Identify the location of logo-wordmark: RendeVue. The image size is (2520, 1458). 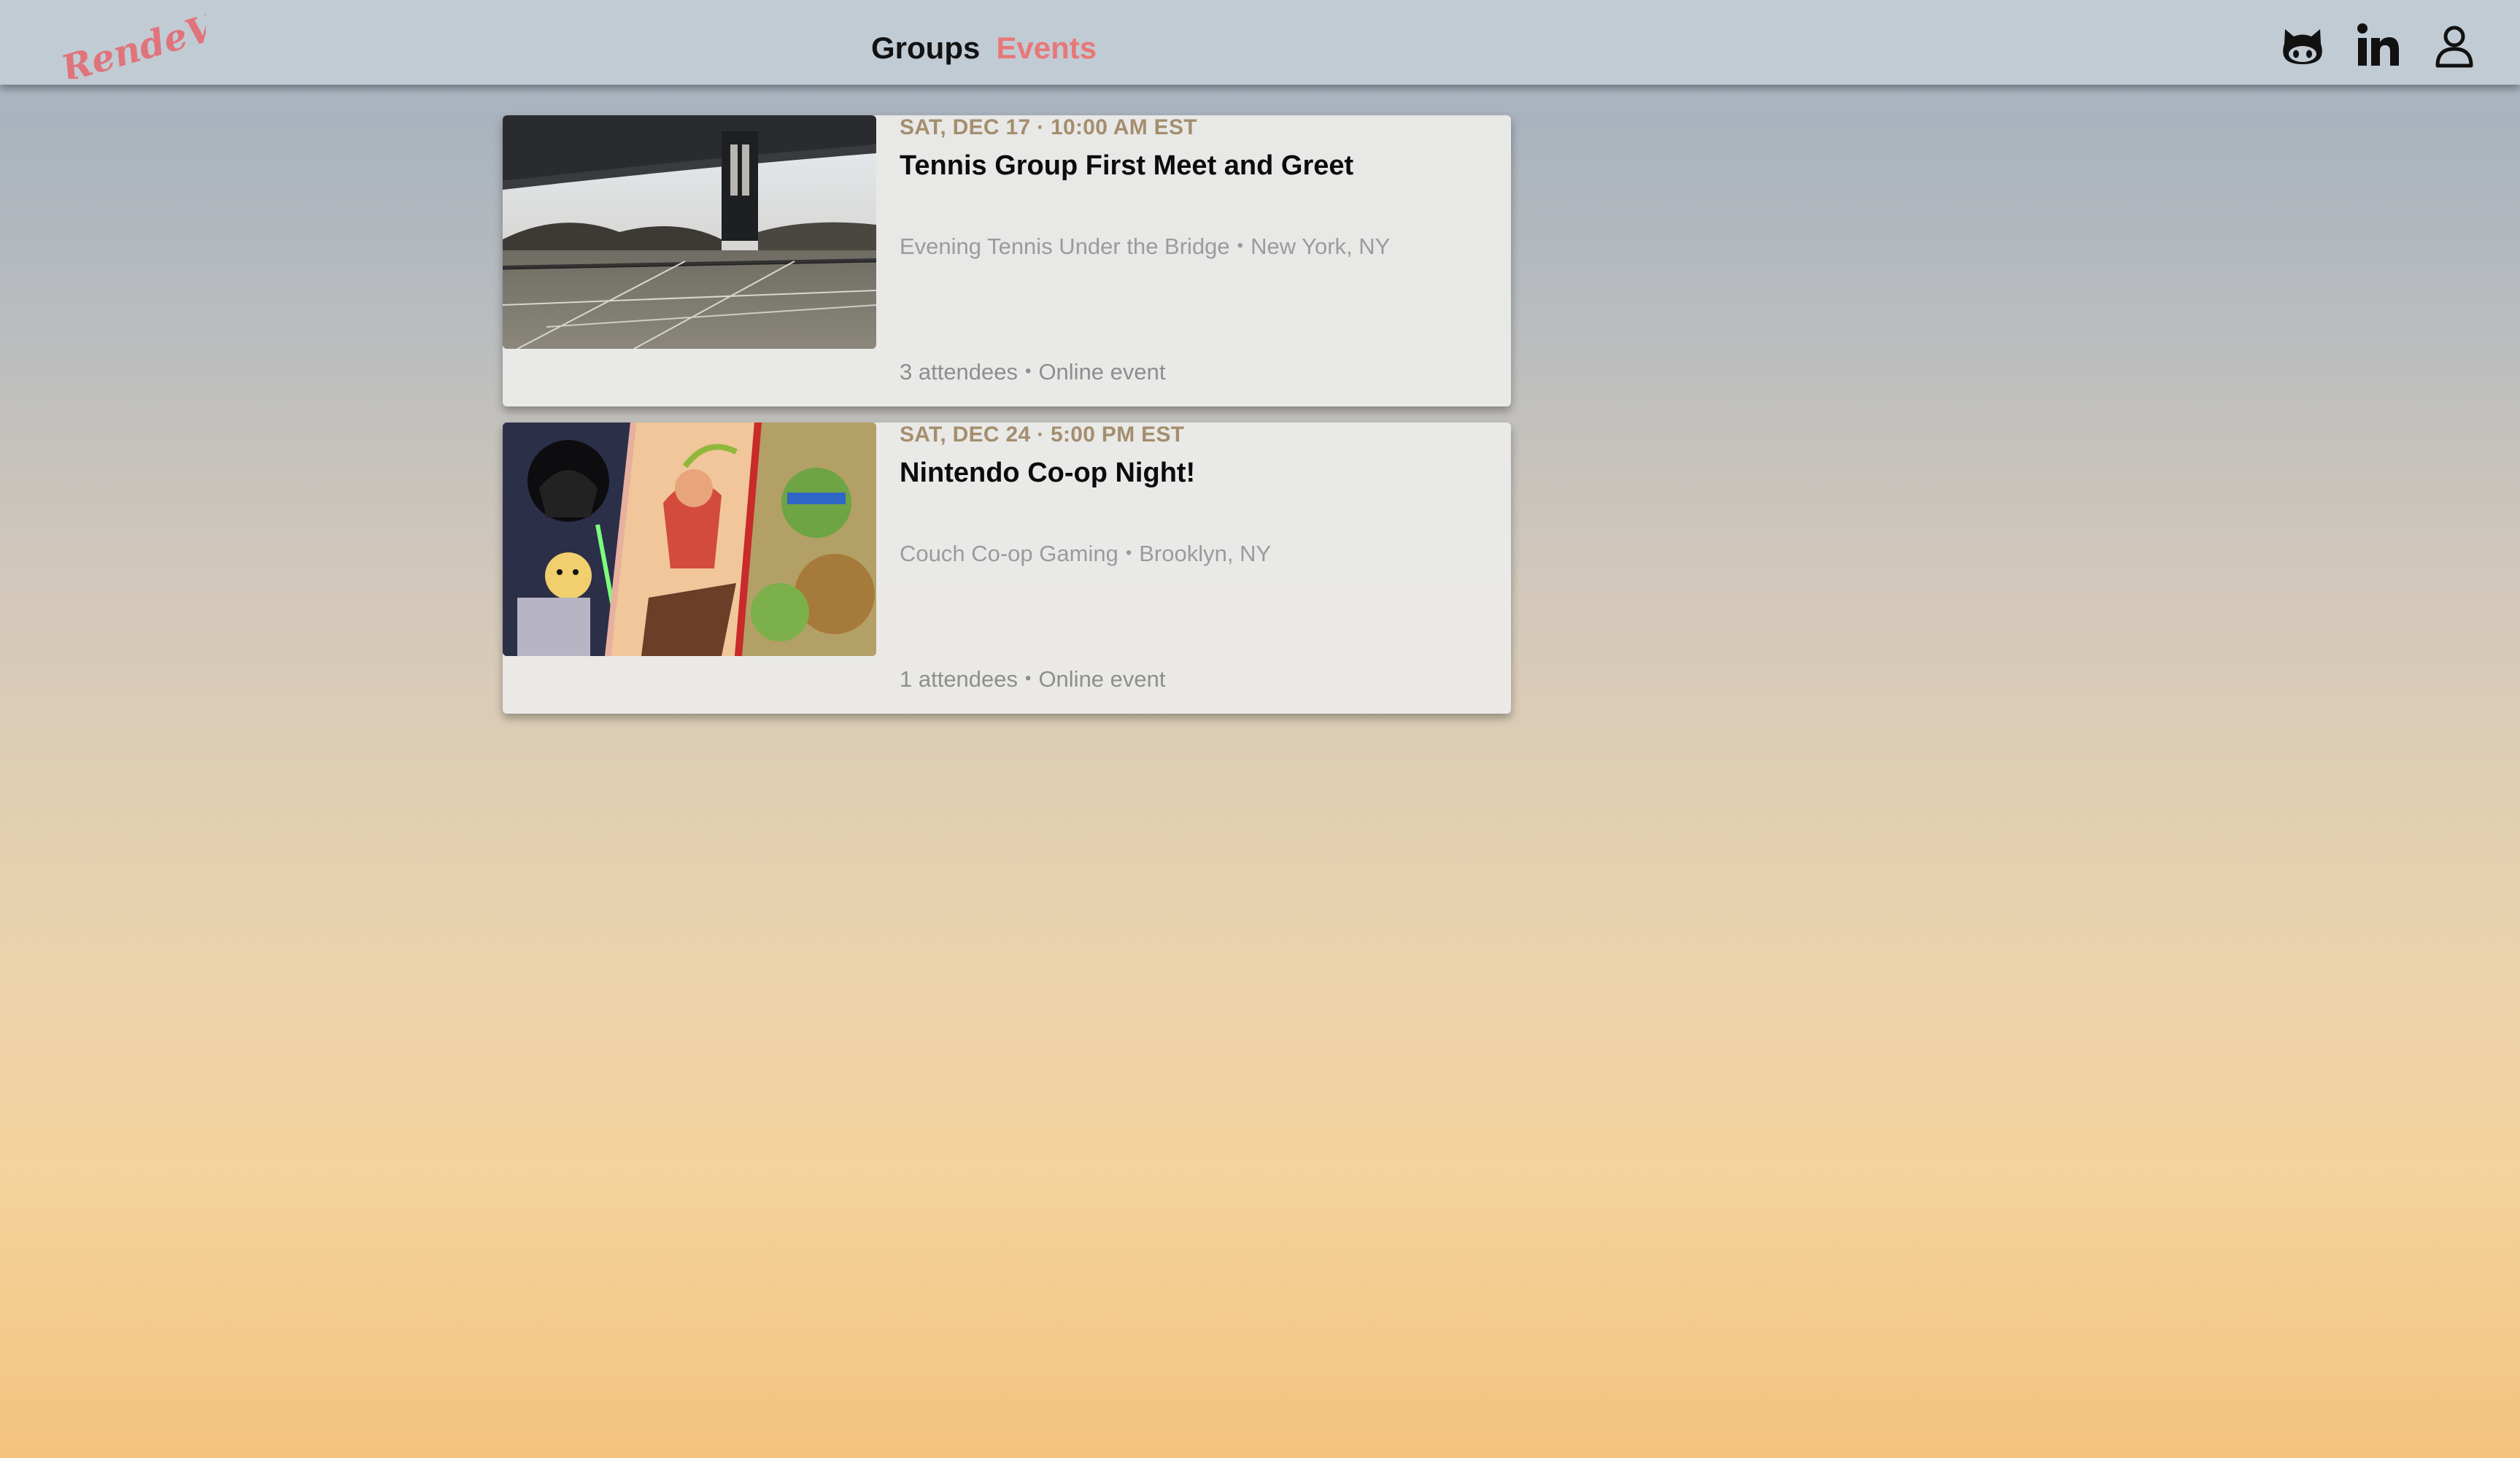
(160, 45).